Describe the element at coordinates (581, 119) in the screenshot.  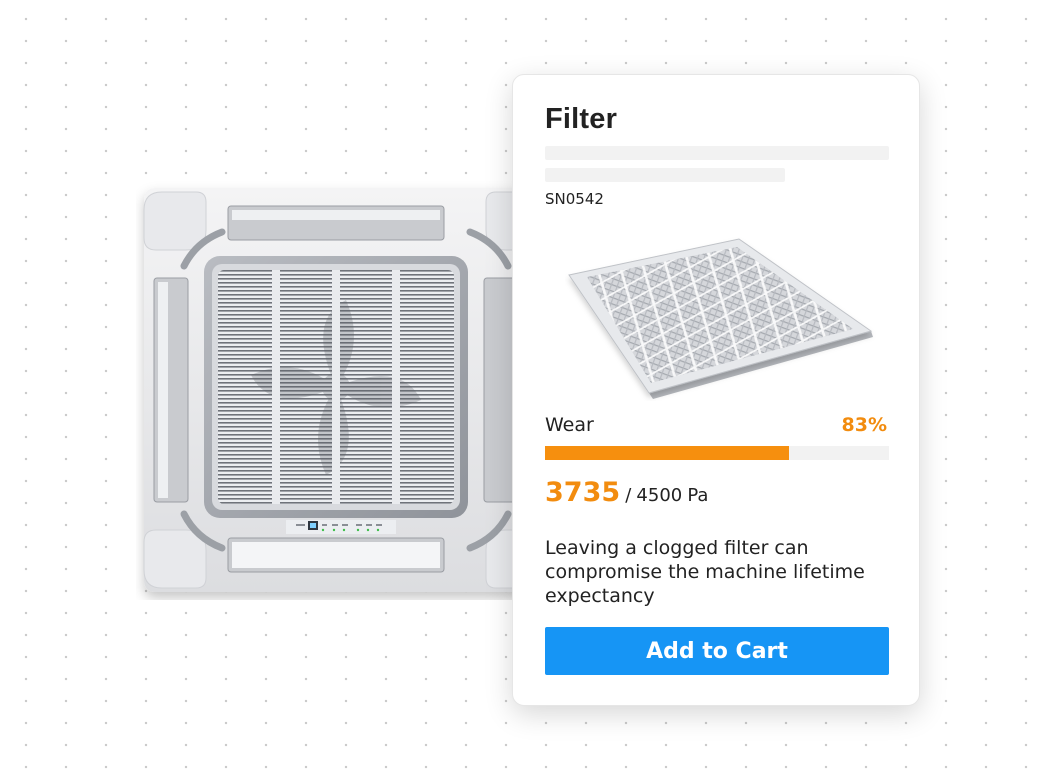
I see `product-title: Filter` at that location.